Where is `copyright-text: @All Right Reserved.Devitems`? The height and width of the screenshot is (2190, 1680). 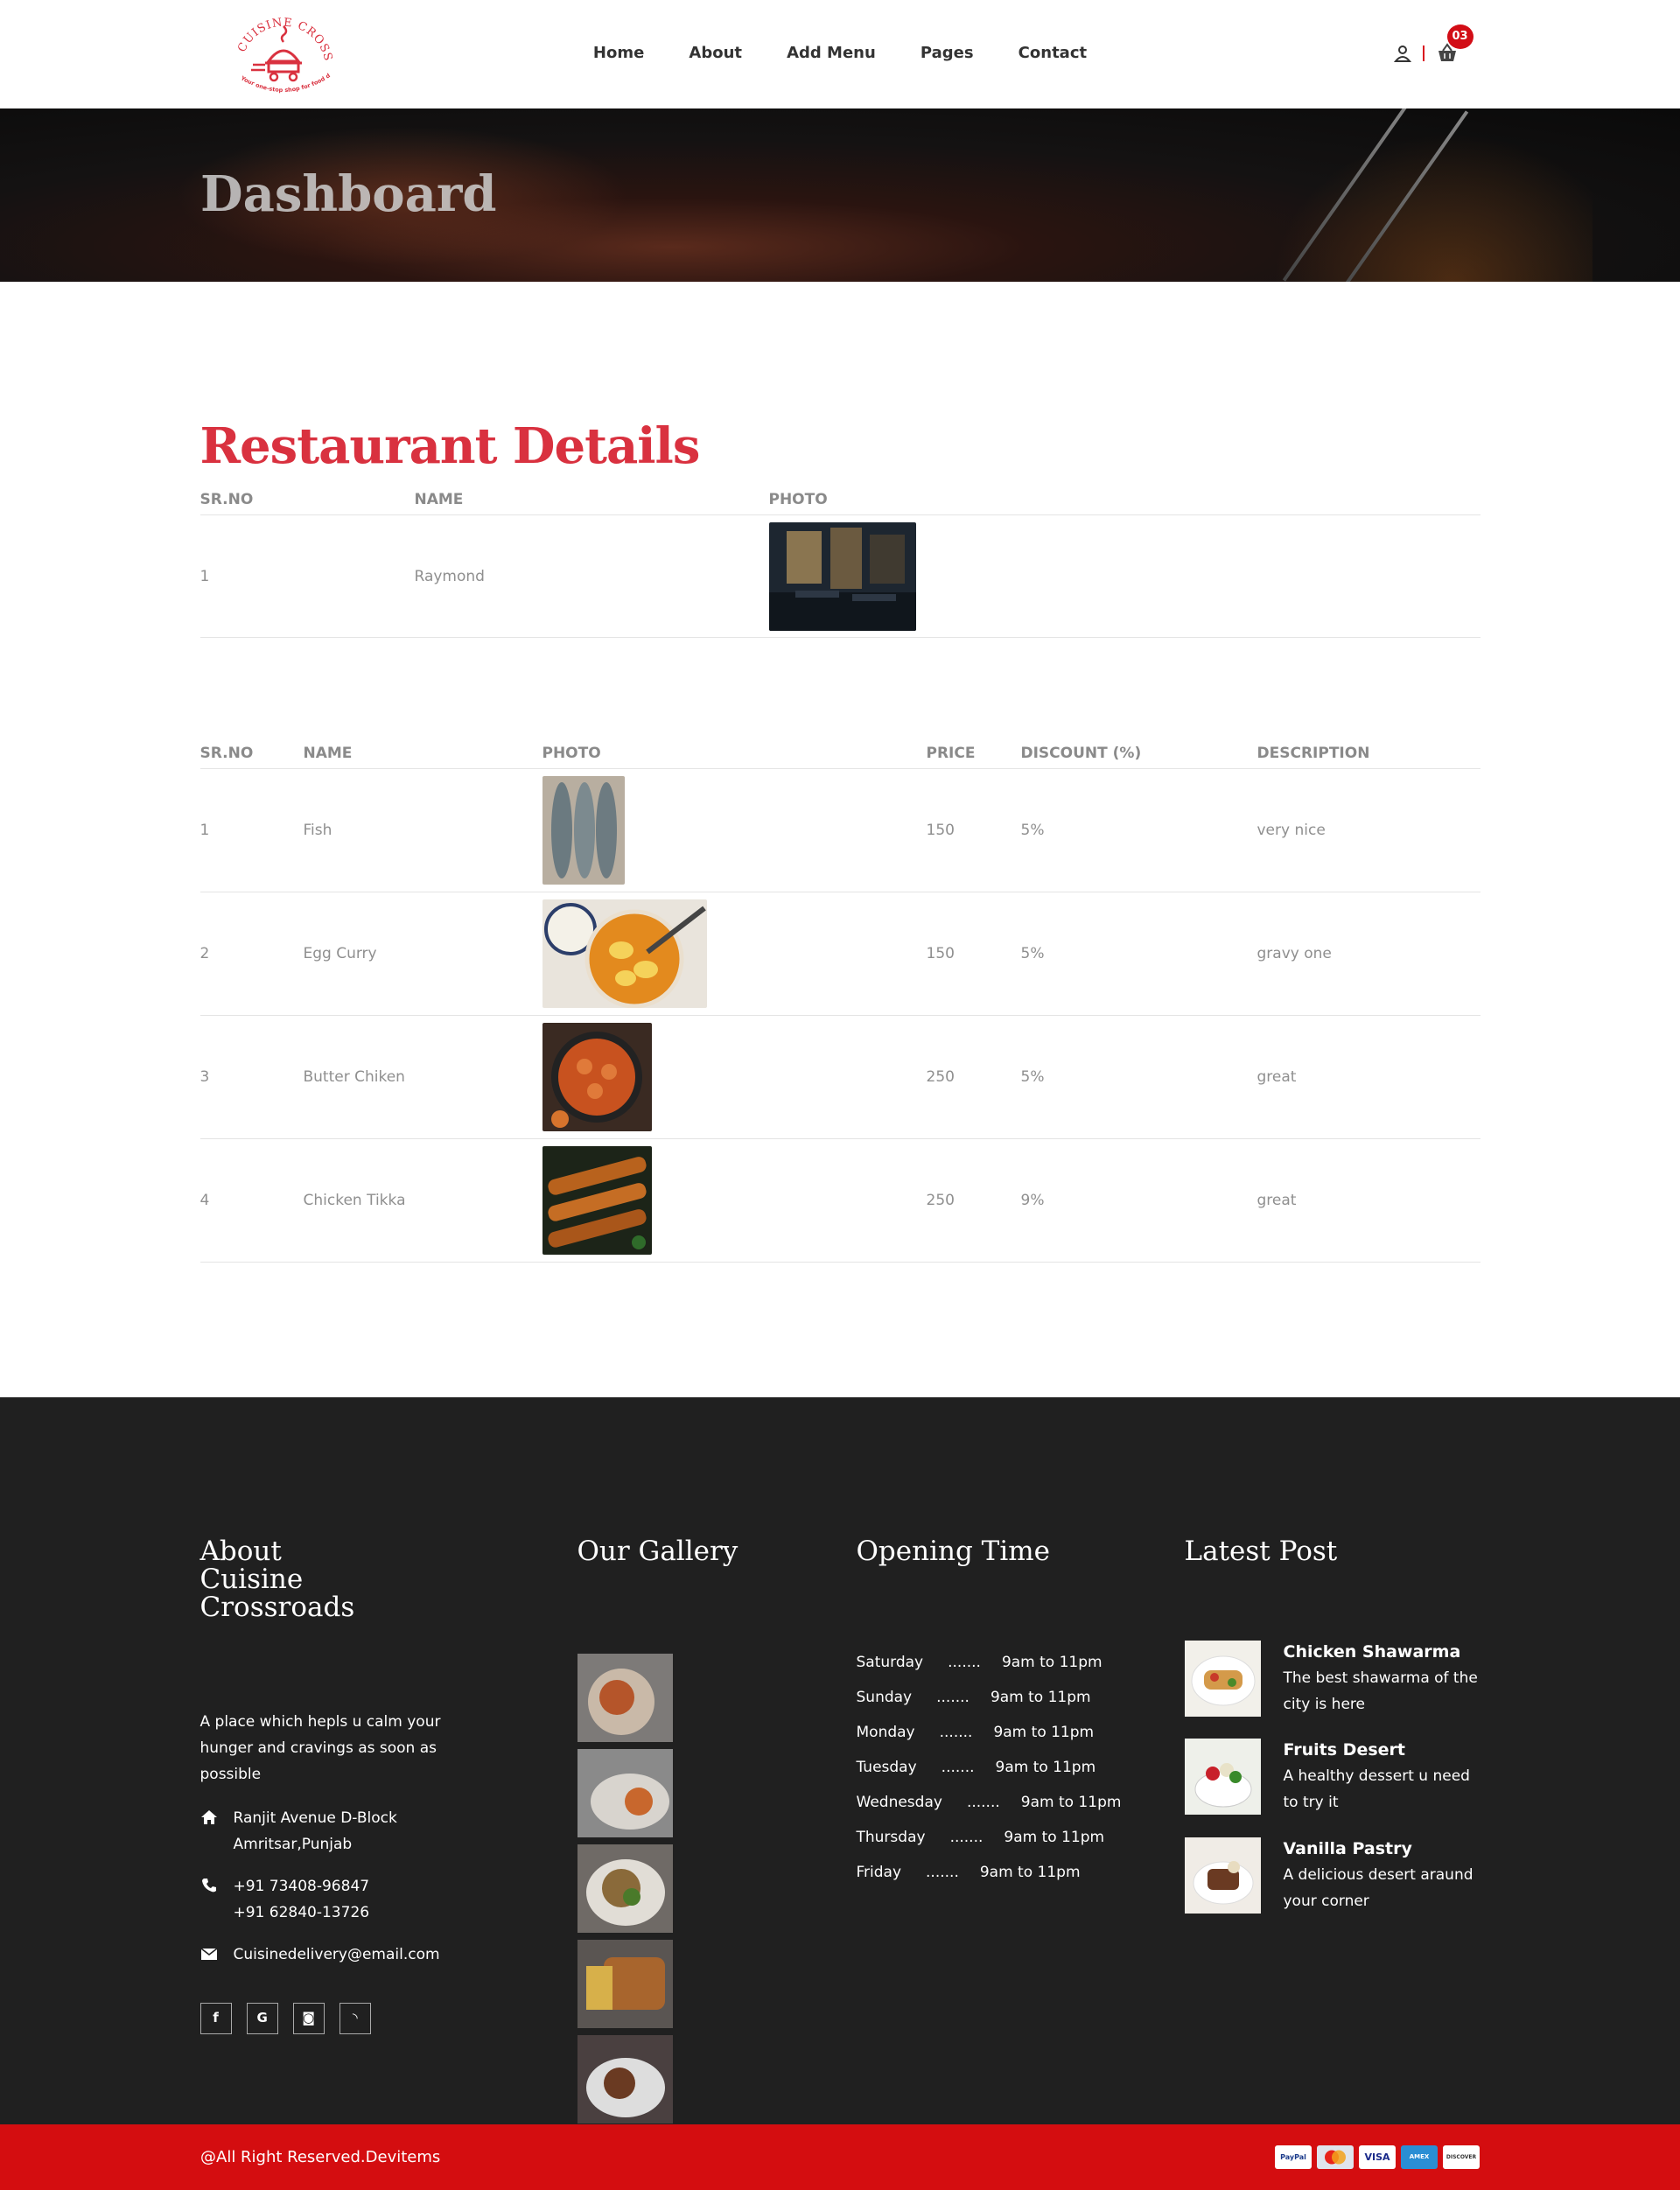
copyright-text: @All Right Reserved.Devitems is located at coordinates (320, 2157).